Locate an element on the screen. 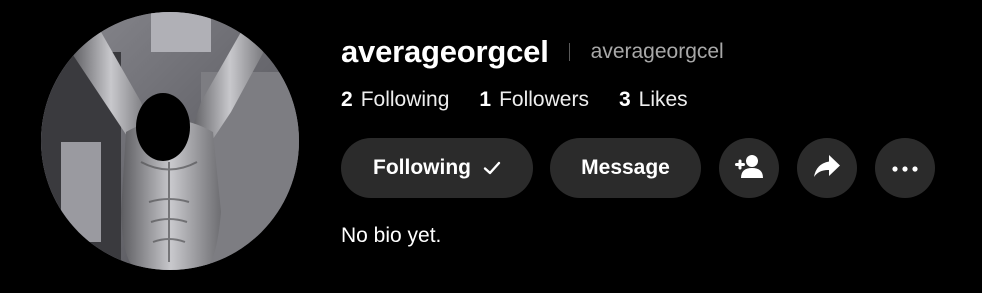 The width and height of the screenshot is (982, 293). more-options-button is located at coordinates (905, 168).